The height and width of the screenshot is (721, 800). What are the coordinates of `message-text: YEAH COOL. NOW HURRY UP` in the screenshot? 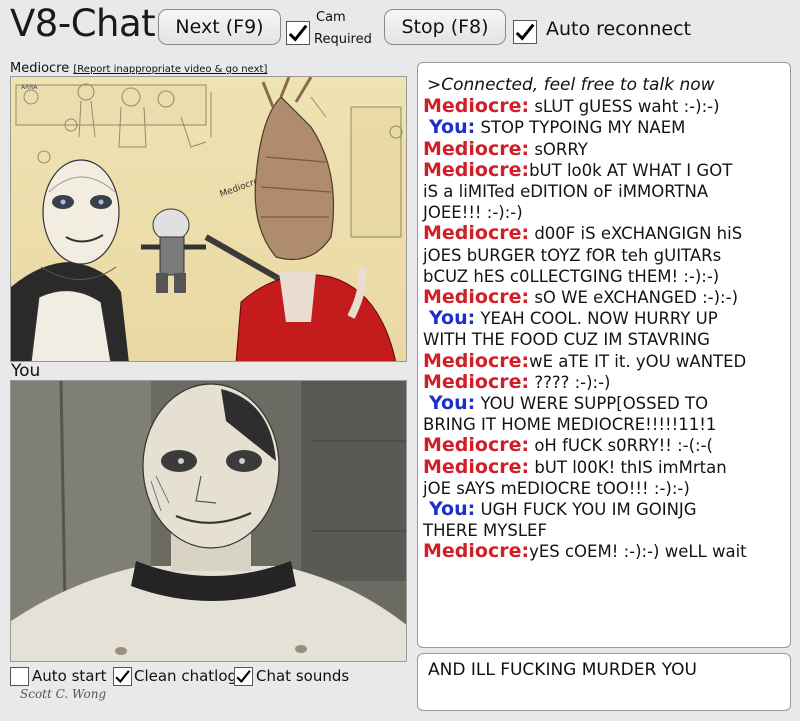 It's located at (596, 319).